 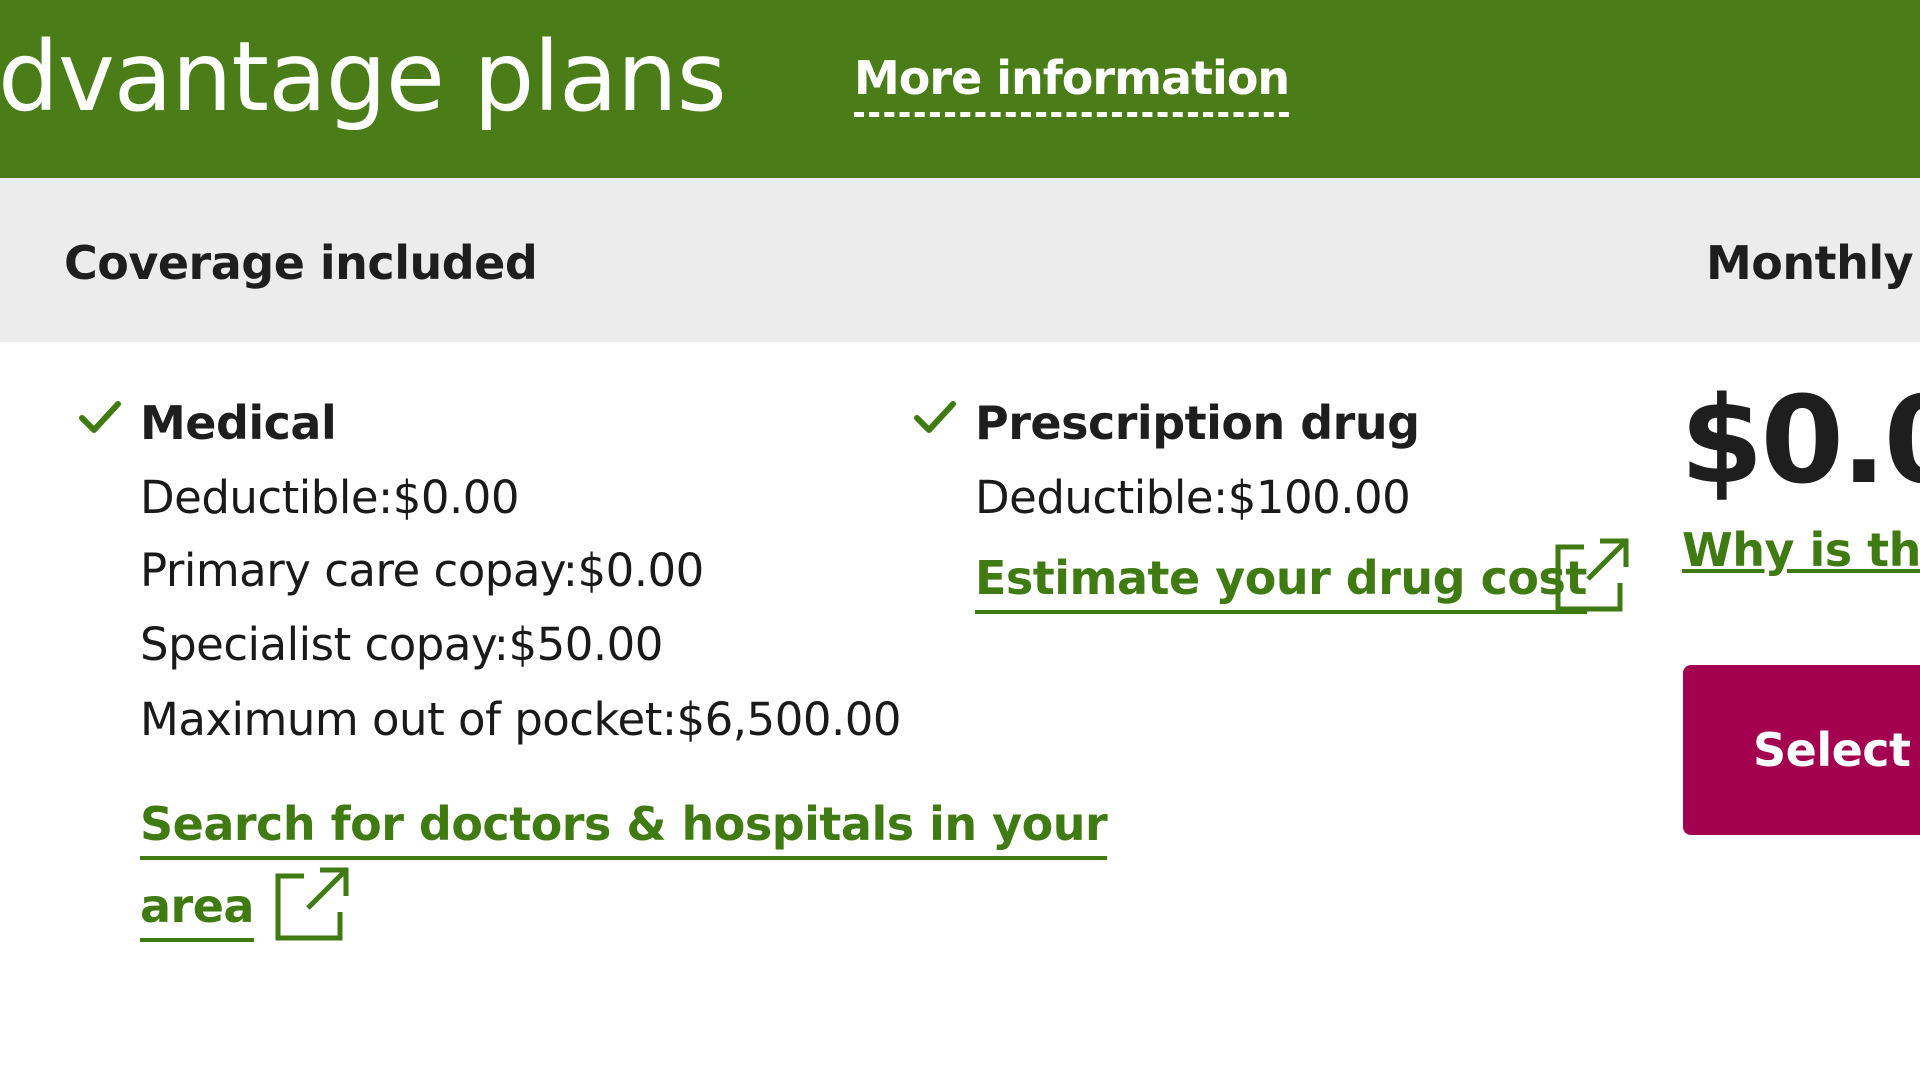 What do you see at coordinates (1801, 750) in the screenshot?
I see `select-plan-button: Select p` at bounding box center [1801, 750].